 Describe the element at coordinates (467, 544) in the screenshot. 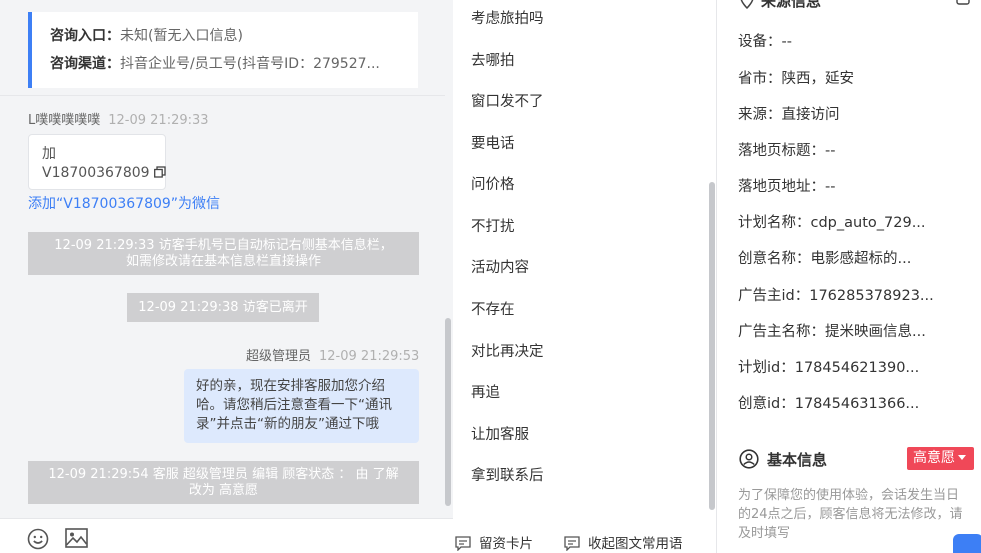

I see `card-icon` at that location.